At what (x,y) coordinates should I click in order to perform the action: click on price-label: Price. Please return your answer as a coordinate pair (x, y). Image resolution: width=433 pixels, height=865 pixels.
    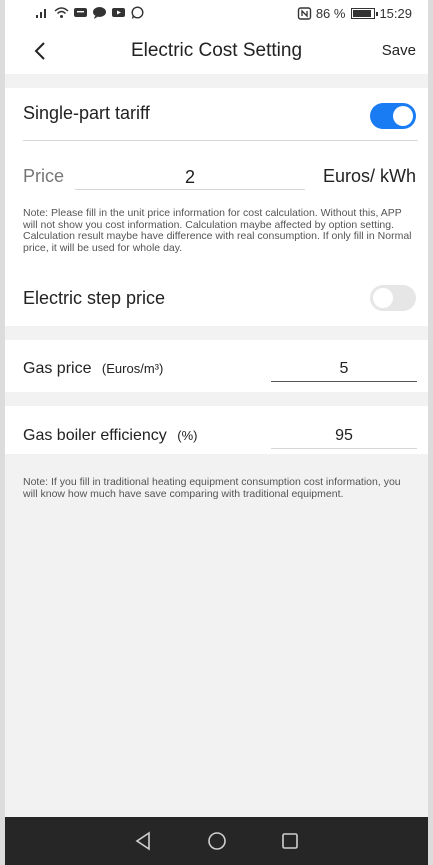
    Looking at the image, I should click on (44, 176).